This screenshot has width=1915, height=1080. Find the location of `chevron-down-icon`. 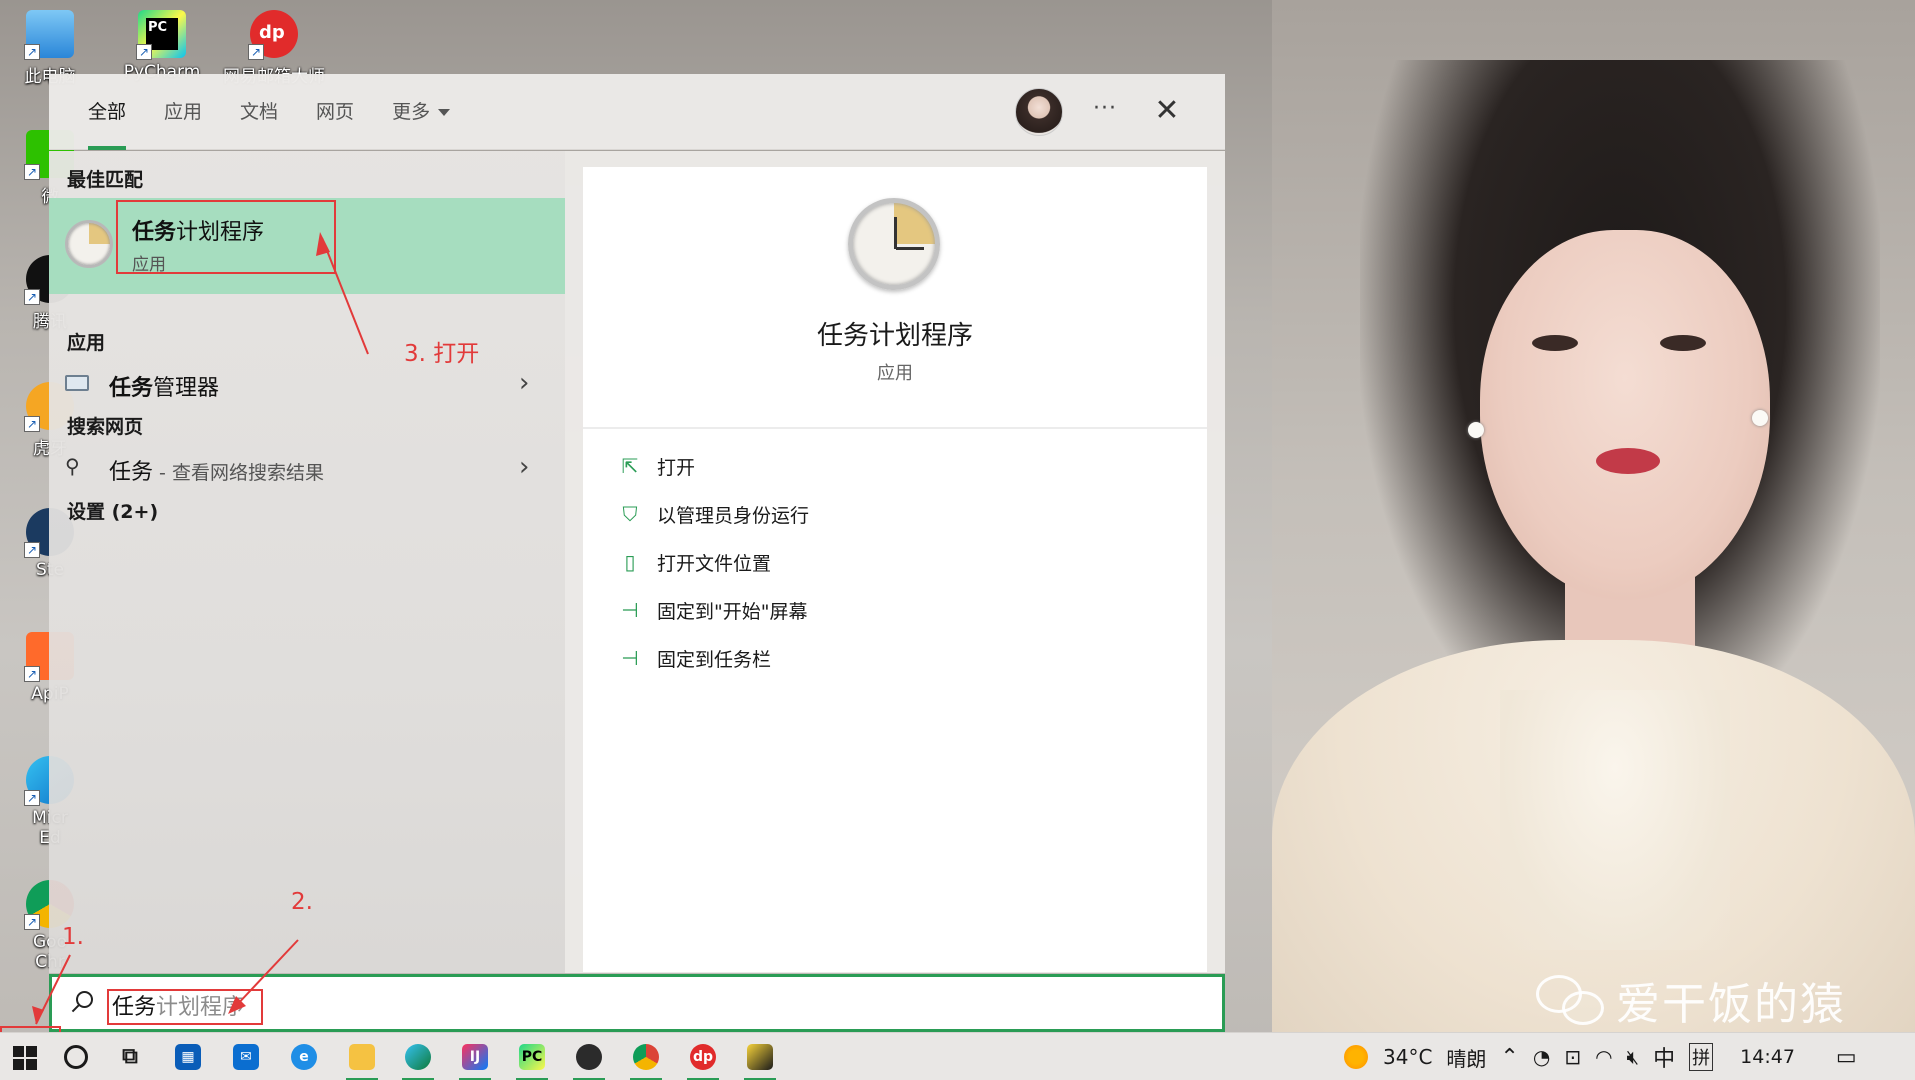

chevron-down-icon is located at coordinates (444, 112).